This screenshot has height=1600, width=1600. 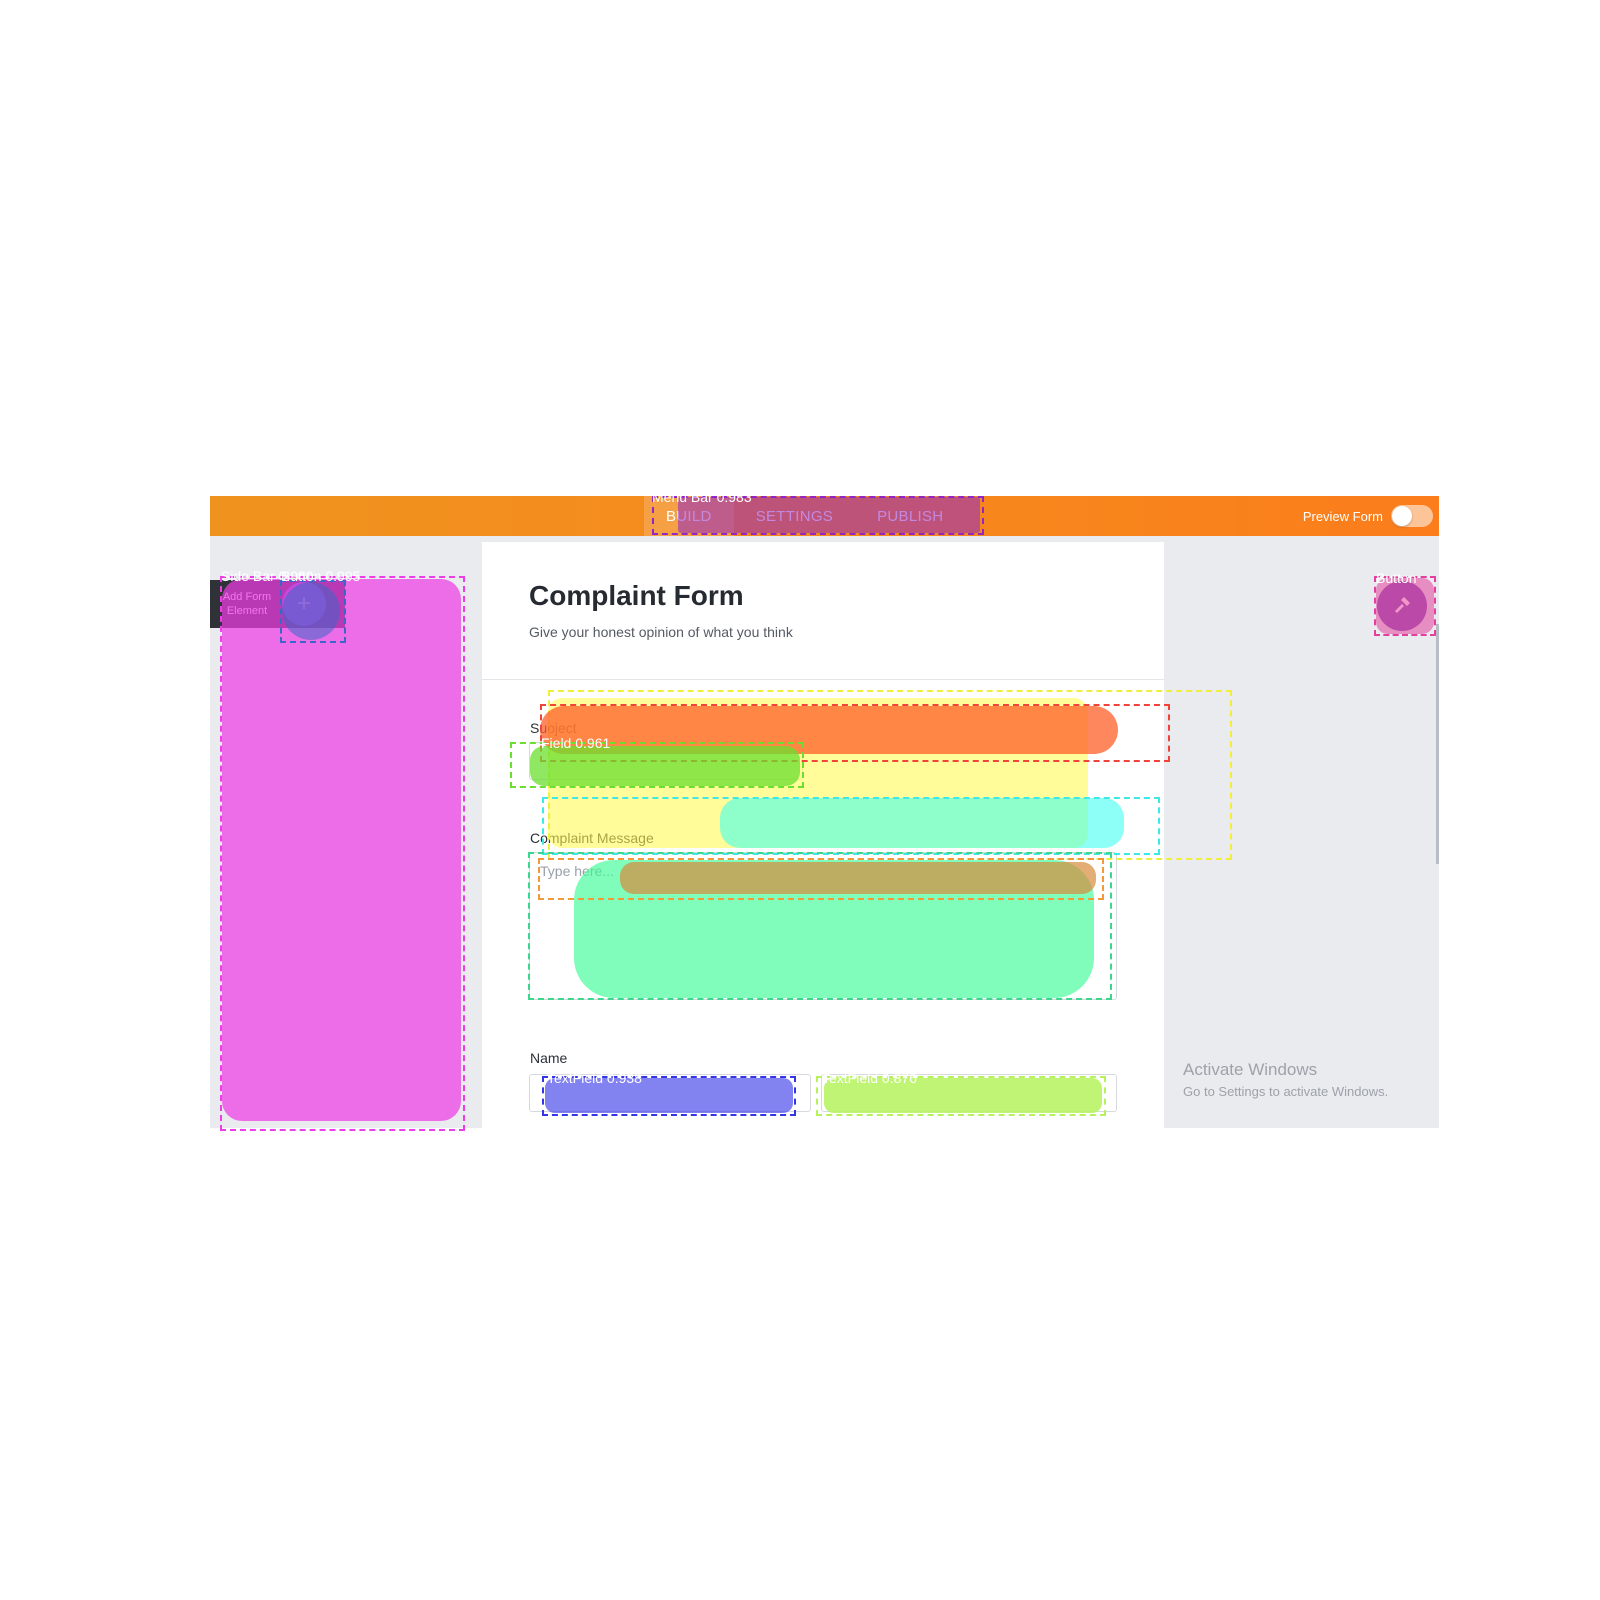 What do you see at coordinates (666, 761) in the screenshot?
I see `subject-input` at bounding box center [666, 761].